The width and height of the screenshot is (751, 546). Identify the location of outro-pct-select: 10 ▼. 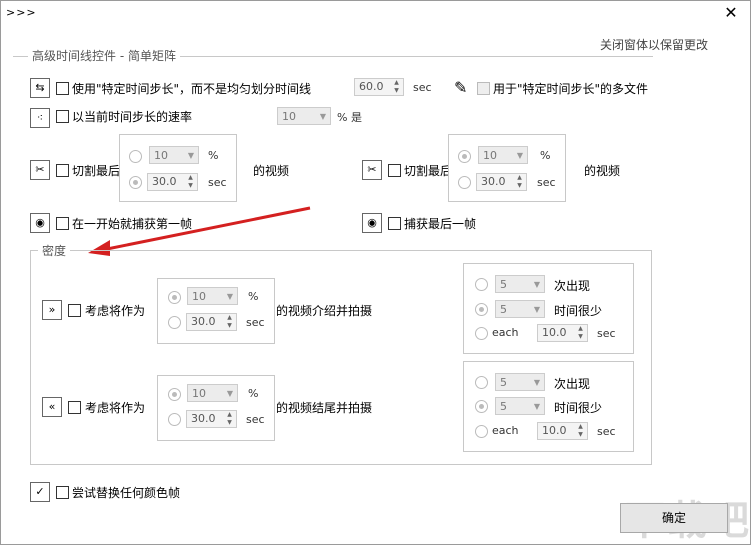
(212, 393).